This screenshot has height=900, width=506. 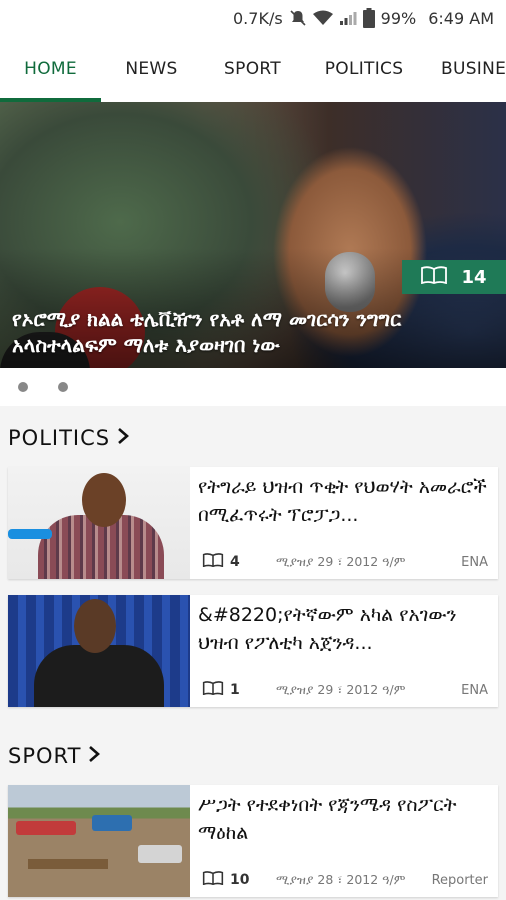 What do you see at coordinates (364, 69) in the screenshot?
I see `tab-politics: POLITICS` at bounding box center [364, 69].